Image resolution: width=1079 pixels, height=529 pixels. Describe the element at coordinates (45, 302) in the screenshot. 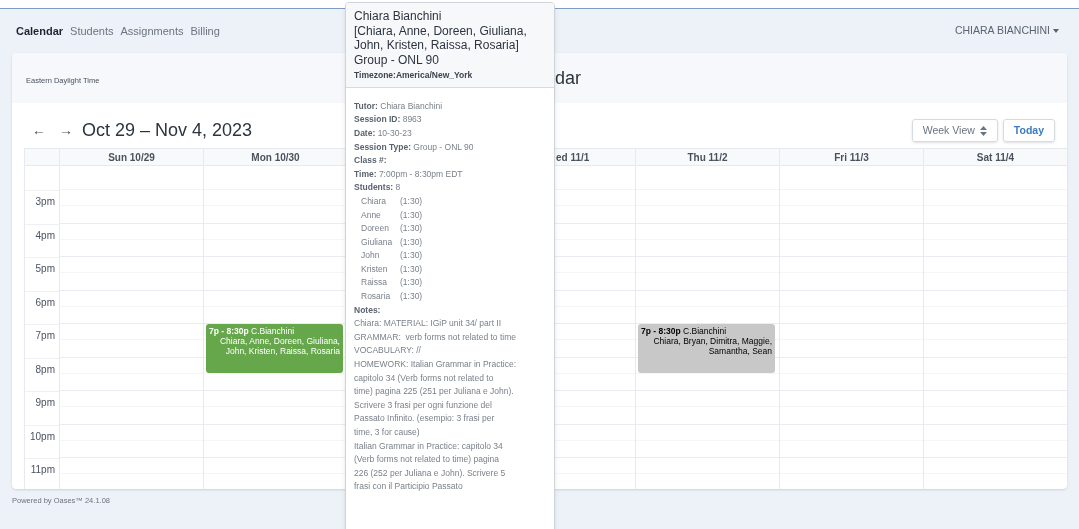

I see `hour-label: 6pm` at that location.